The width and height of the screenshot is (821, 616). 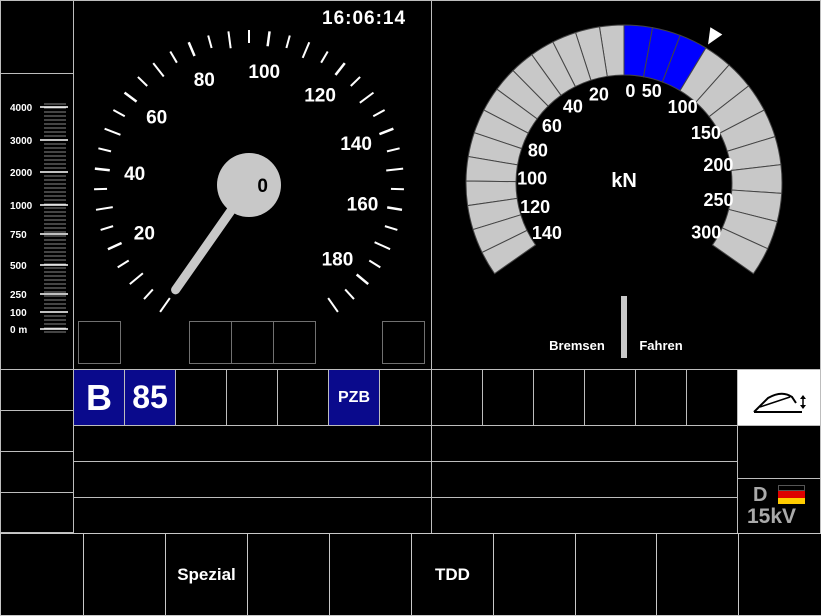 I want to click on message-row-1-right, so click(x=584, y=443).